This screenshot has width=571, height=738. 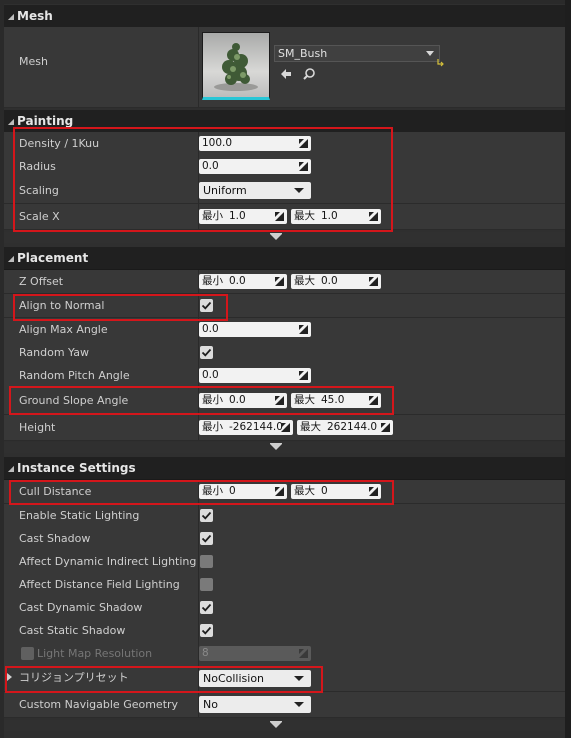 I want to click on cull-min-input: 最小 0, so click(x=243, y=491).